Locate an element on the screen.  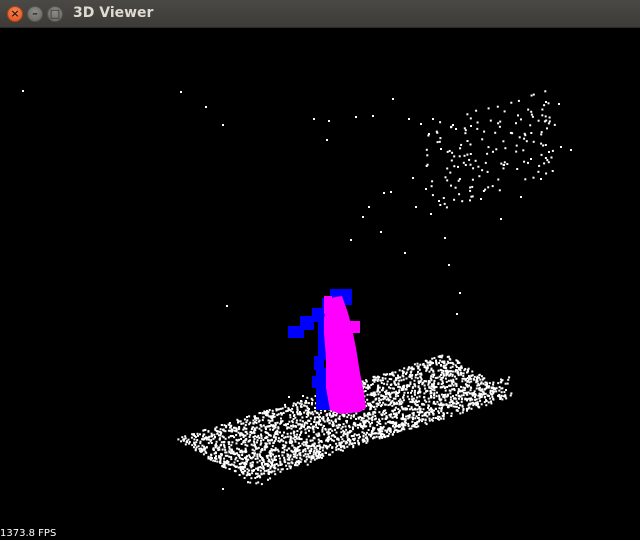
minimize-button: – is located at coordinates (35, 14).